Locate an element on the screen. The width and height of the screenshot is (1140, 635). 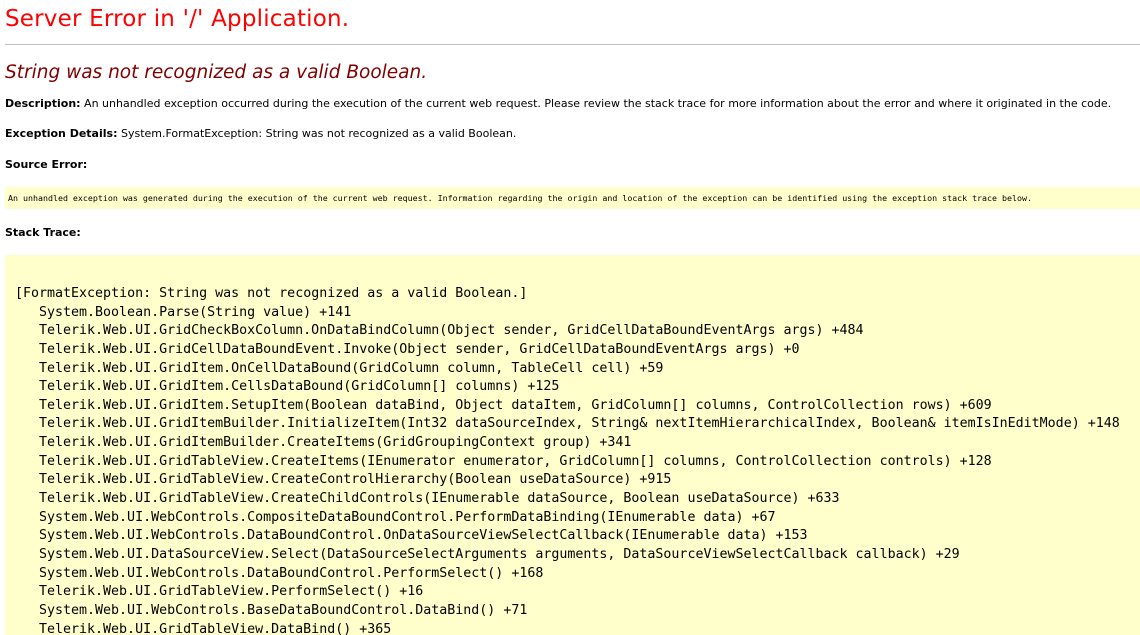
title-divider is located at coordinates (572, 44).